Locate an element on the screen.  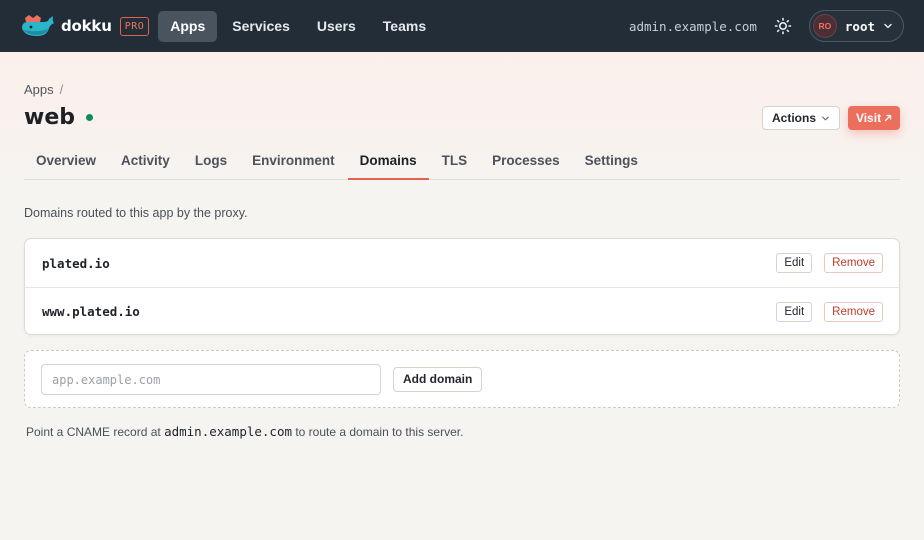
nav-item-teams: Teams is located at coordinates (404, 26).